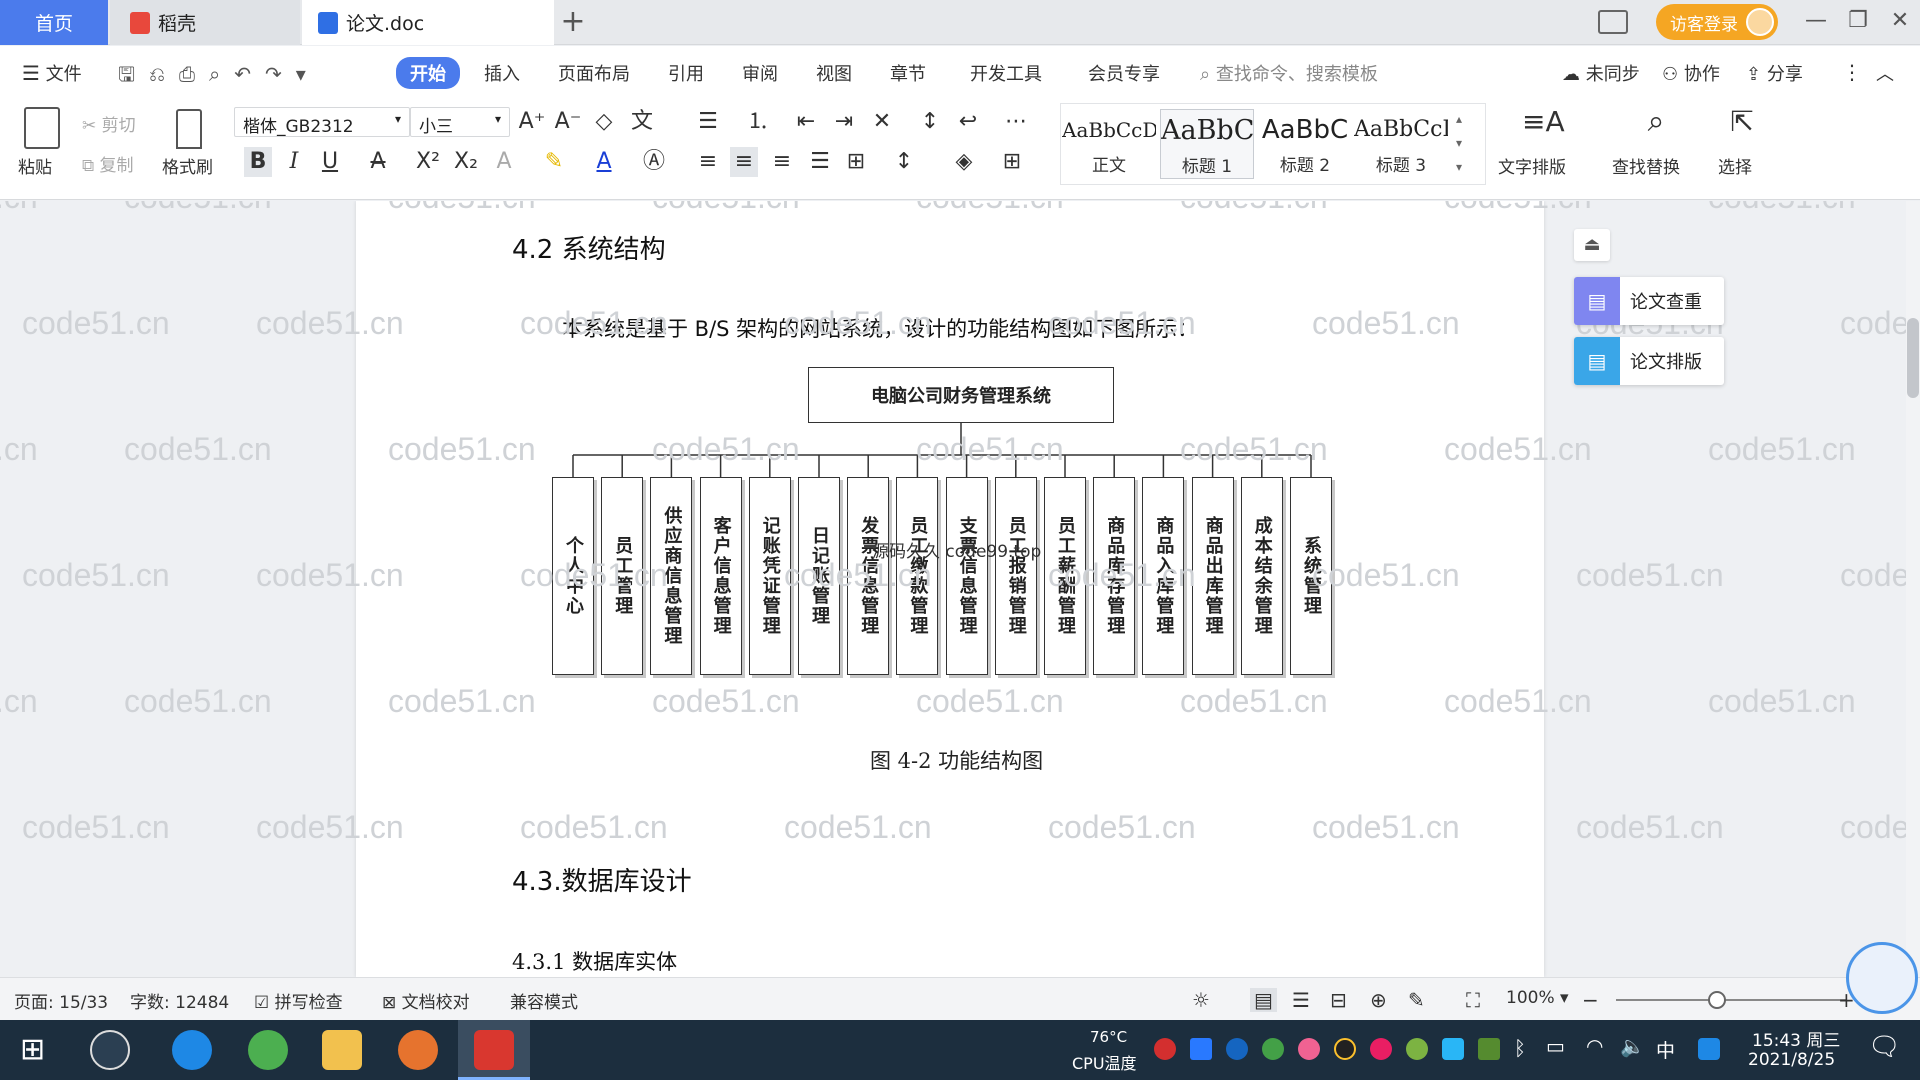 The width and height of the screenshot is (1920, 1080). Describe the element at coordinates (268, 1050) in the screenshot. I see `browser-360-icon` at that location.